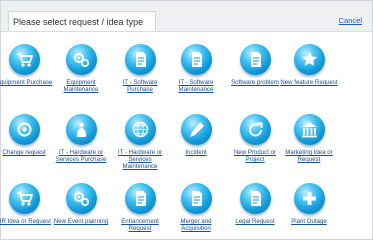 Image resolution: width=373 pixels, height=240 pixels. I want to click on request-type-label: IT - Software Maintenance, so click(196, 86).